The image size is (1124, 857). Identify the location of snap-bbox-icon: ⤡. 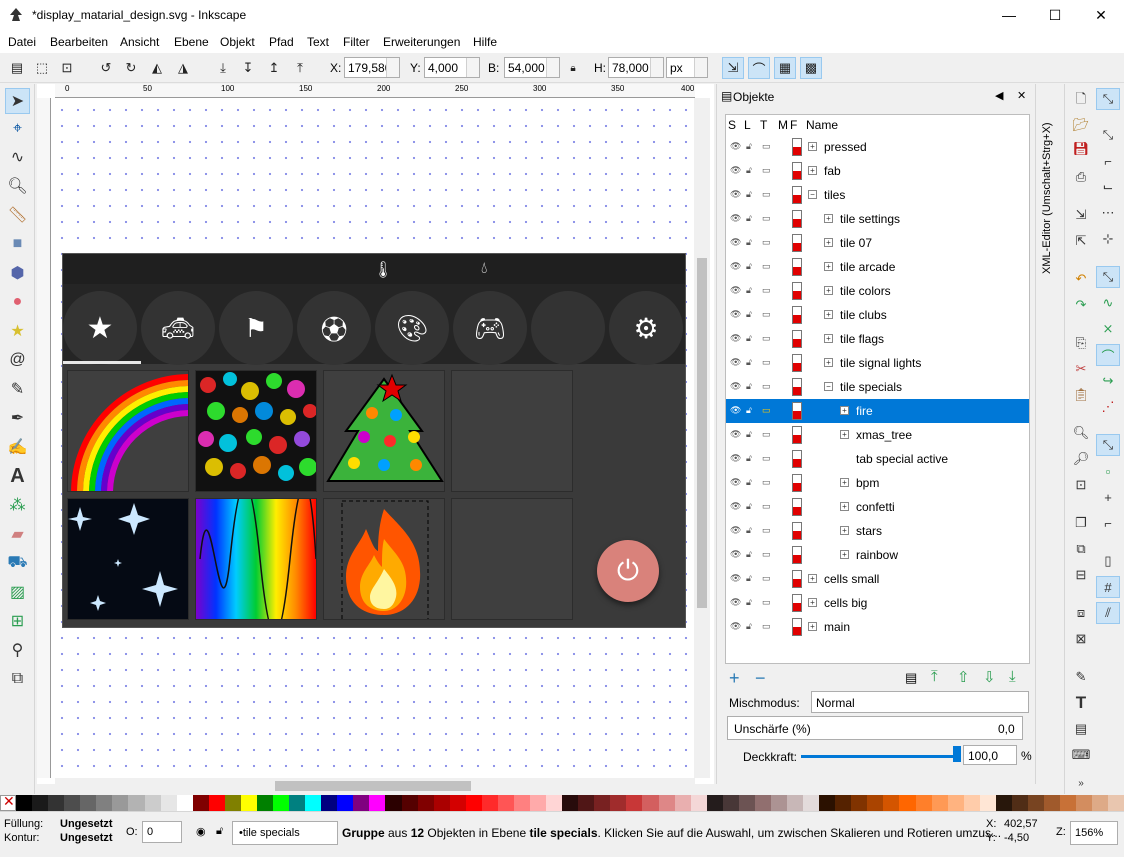
(1108, 135).